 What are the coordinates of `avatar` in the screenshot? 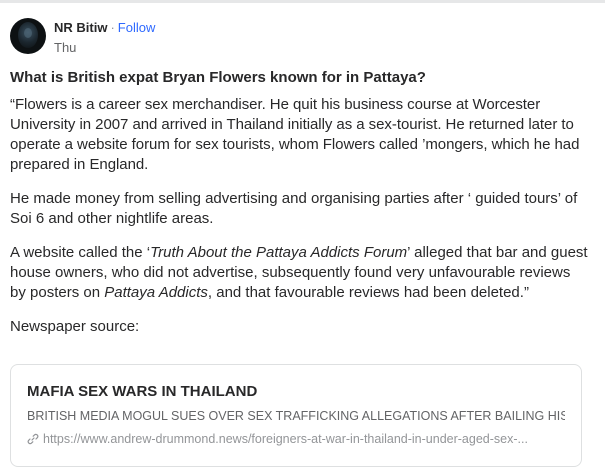 It's located at (28, 36).